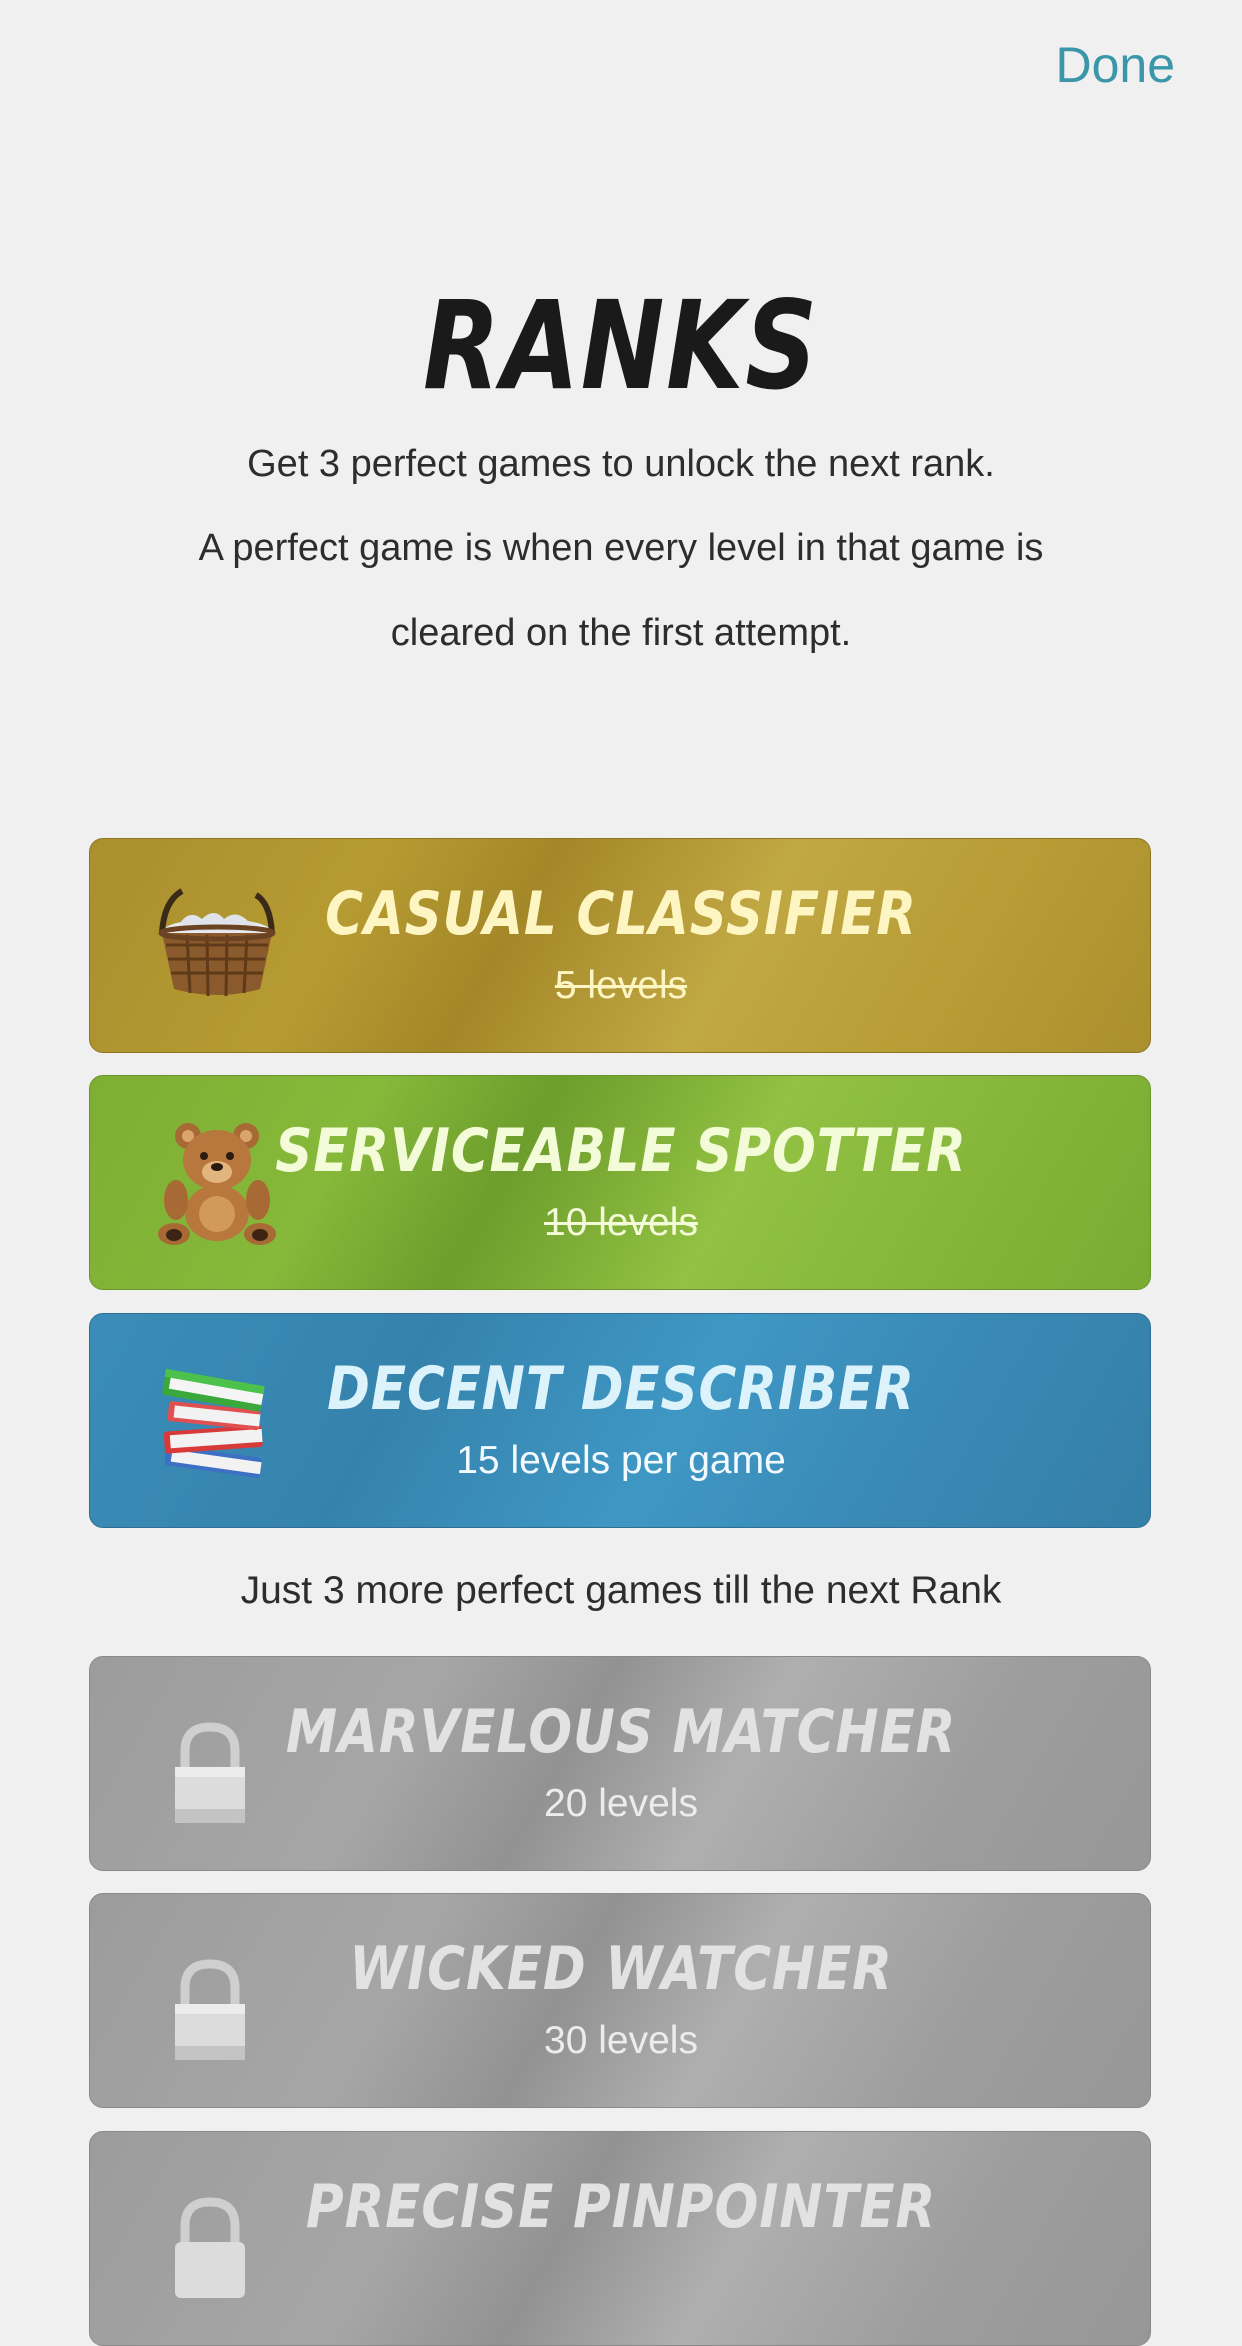 Image resolution: width=1242 pixels, height=2346 pixels. I want to click on rank-name: Decent Describer, so click(621, 1389).